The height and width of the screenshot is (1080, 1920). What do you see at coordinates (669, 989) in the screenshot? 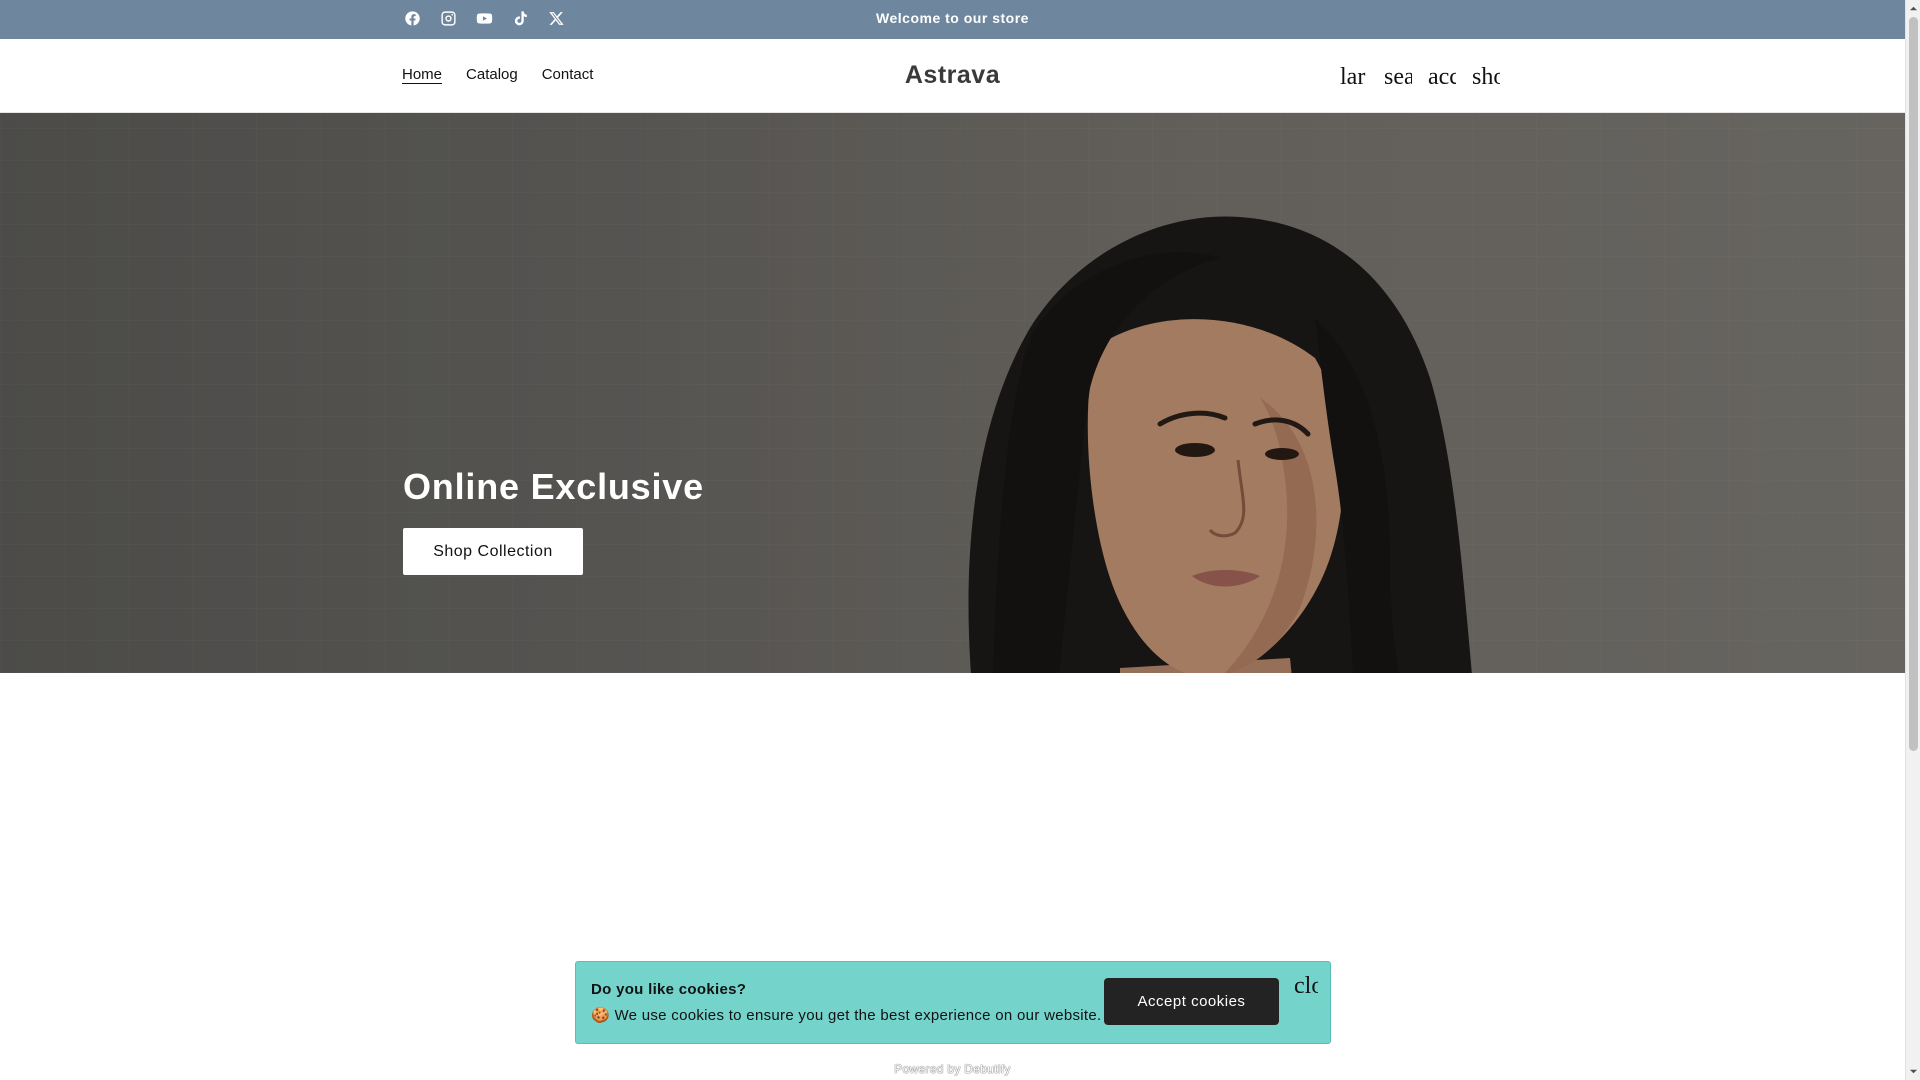
I see `cookie-title: Do you like cookies?` at bounding box center [669, 989].